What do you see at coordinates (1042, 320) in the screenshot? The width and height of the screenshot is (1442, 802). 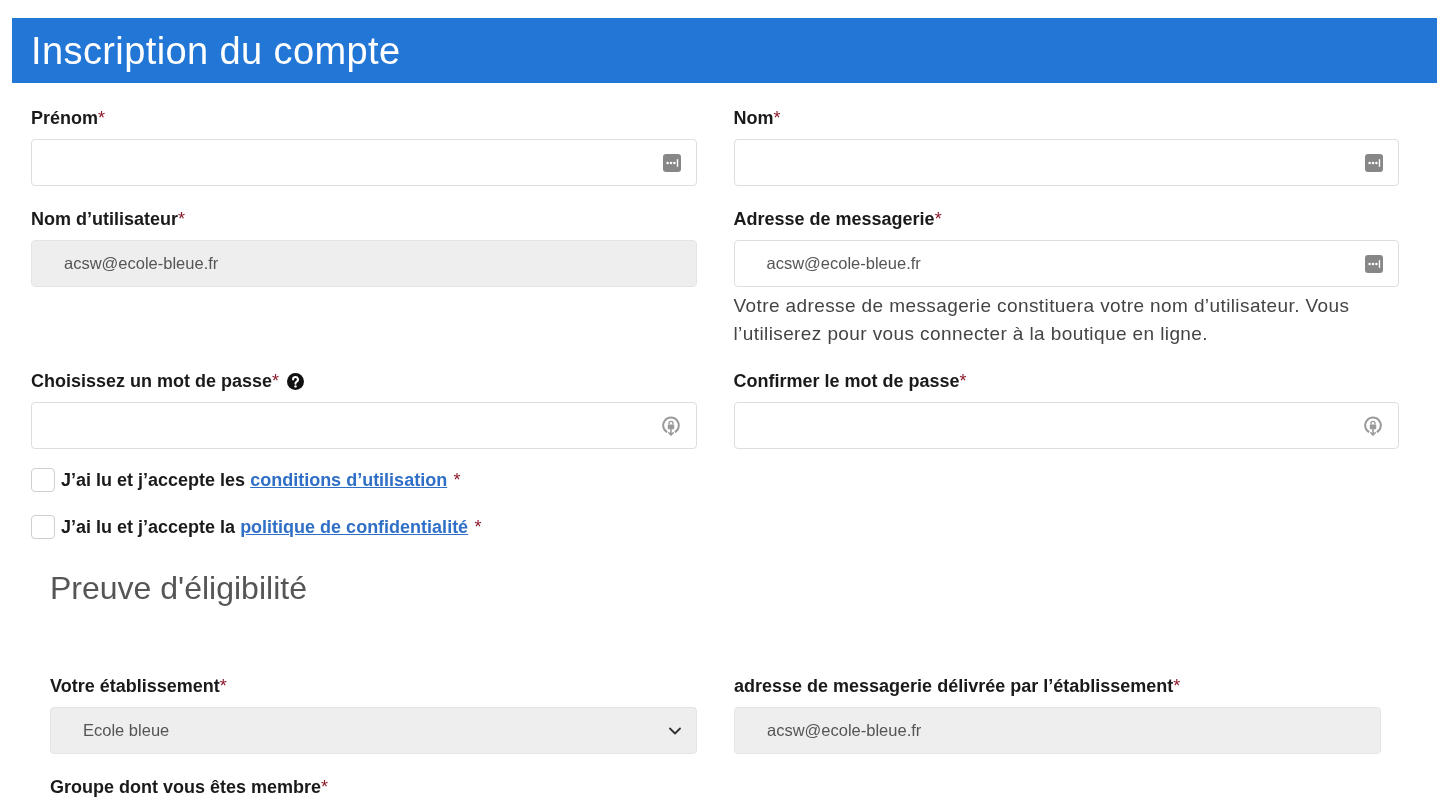 I see `help-text: Votre adresse de messagerie constituera votre nom d’utilisateur. Vous l’utiliserez pour vous connecter à la boutique en ligne.` at bounding box center [1042, 320].